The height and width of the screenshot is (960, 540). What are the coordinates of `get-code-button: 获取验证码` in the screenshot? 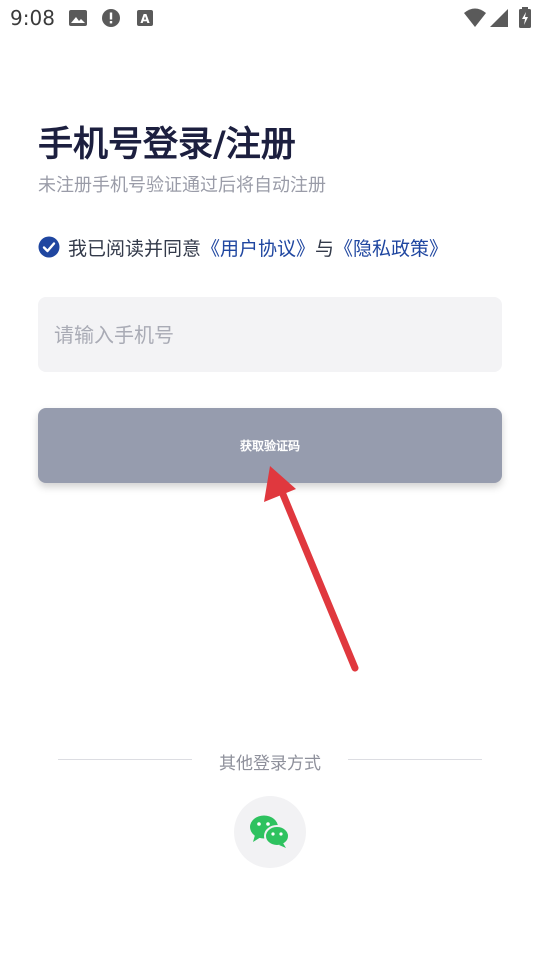 It's located at (270, 445).